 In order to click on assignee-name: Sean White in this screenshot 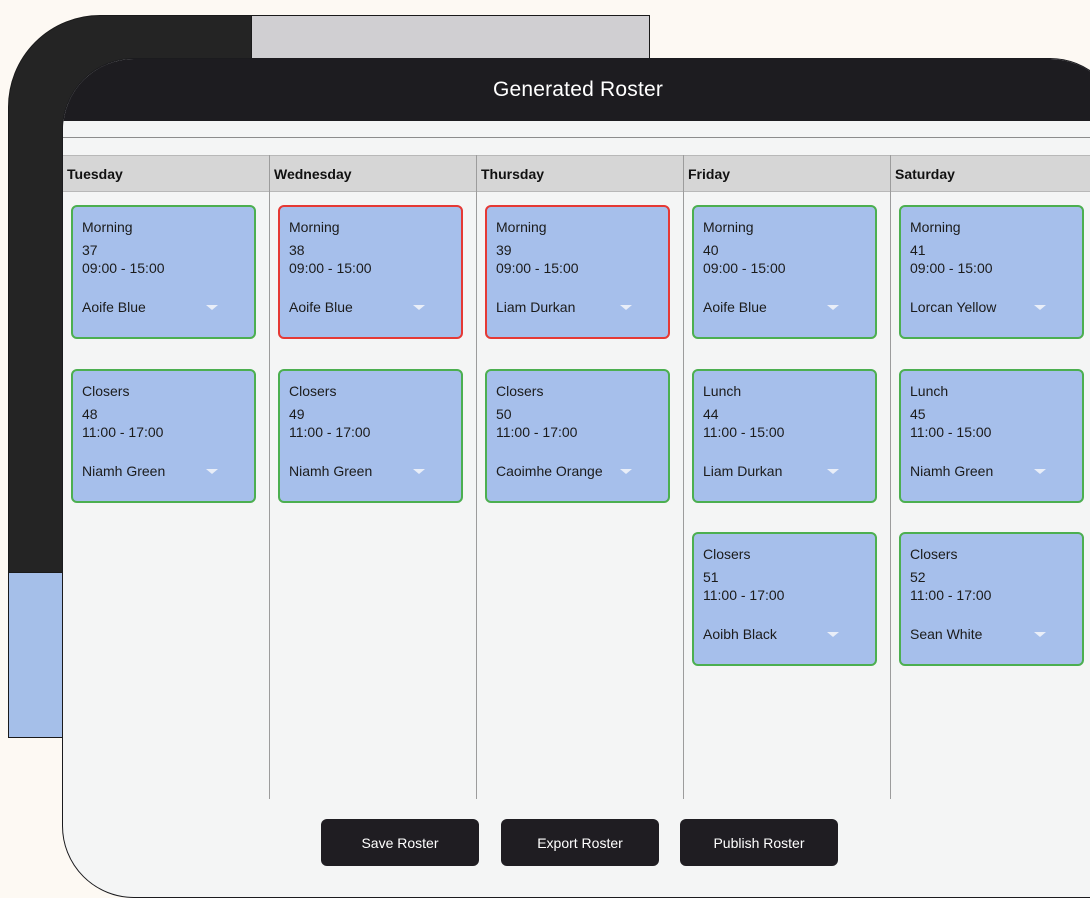, I will do `click(946, 634)`.